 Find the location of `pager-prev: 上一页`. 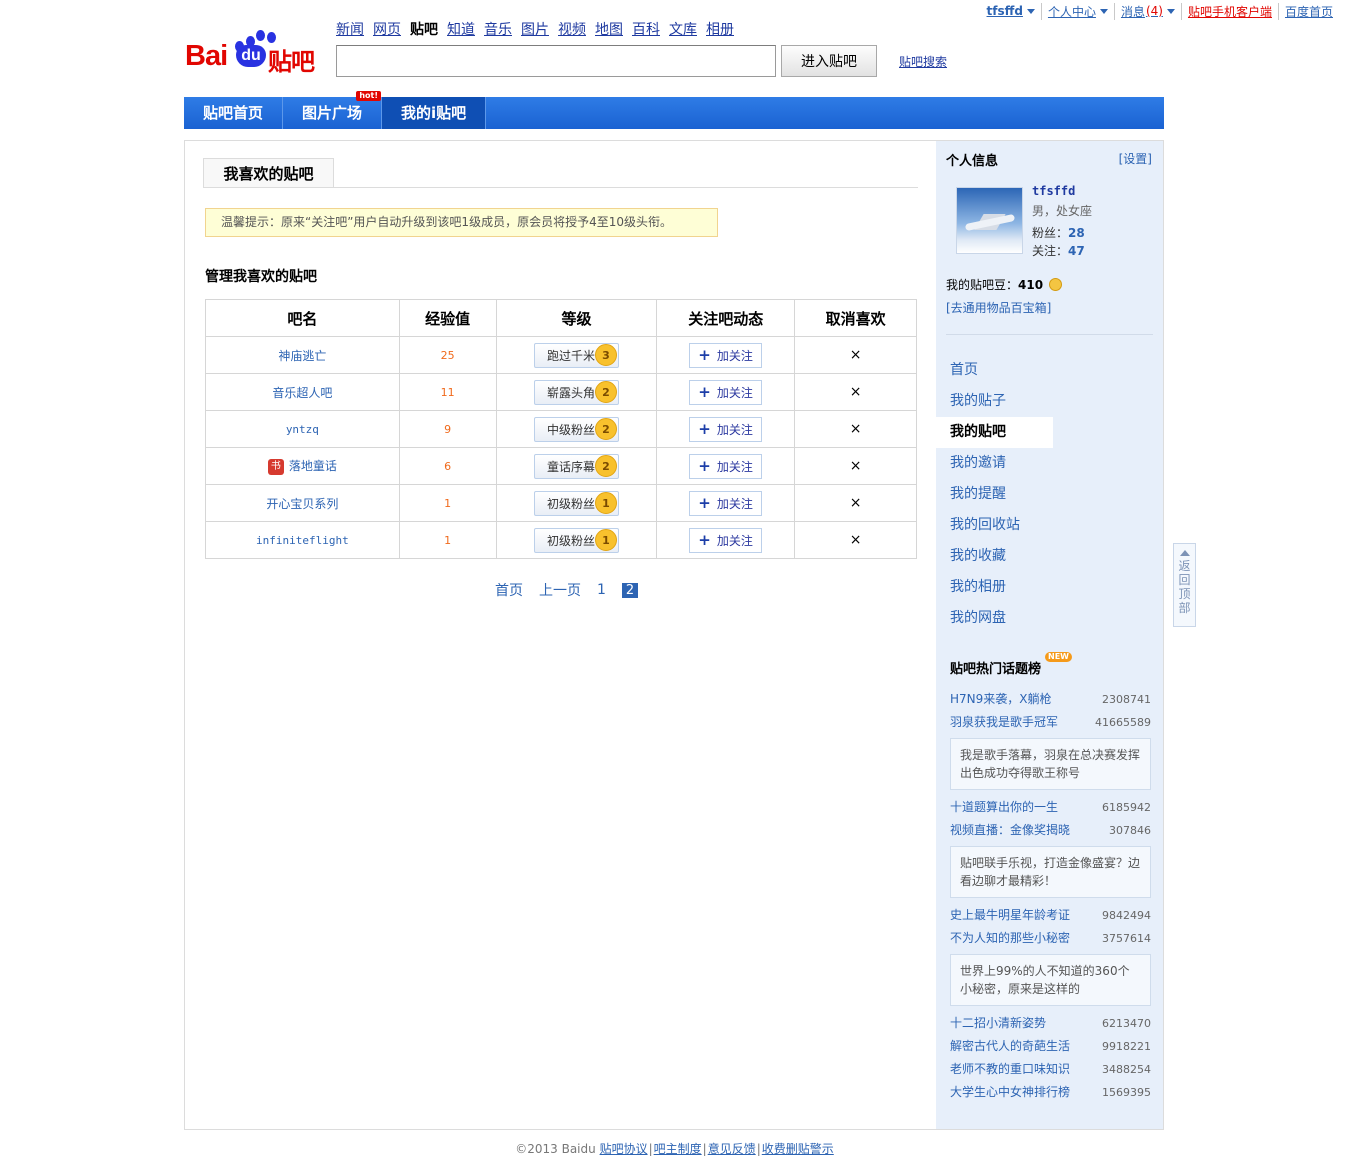

pager-prev: 上一页 is located at coordinates (560, 590).